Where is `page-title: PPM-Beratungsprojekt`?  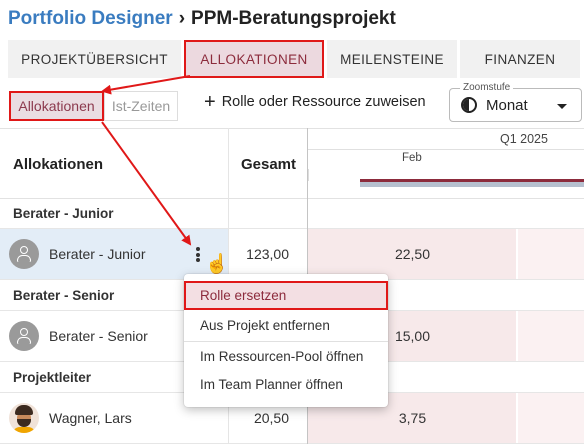 page-title: PPM-Beratungsprojekt is located at coordinates (293, 18).